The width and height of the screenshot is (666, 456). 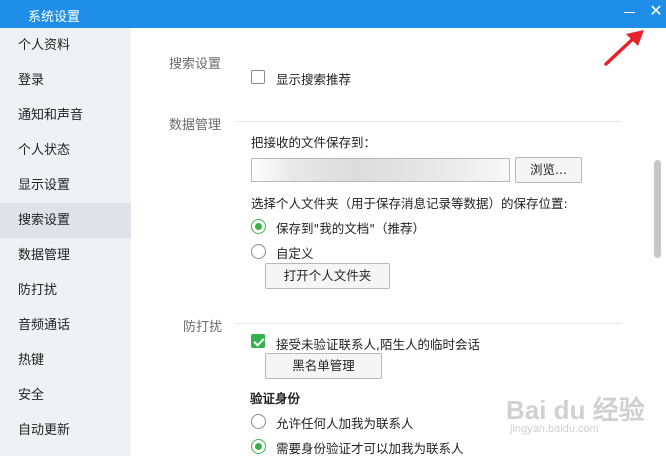 What do you see at coordinates (54, 17) in the screenshot?
I see `window-title: 系统设置` at bounding box center [54, 17].